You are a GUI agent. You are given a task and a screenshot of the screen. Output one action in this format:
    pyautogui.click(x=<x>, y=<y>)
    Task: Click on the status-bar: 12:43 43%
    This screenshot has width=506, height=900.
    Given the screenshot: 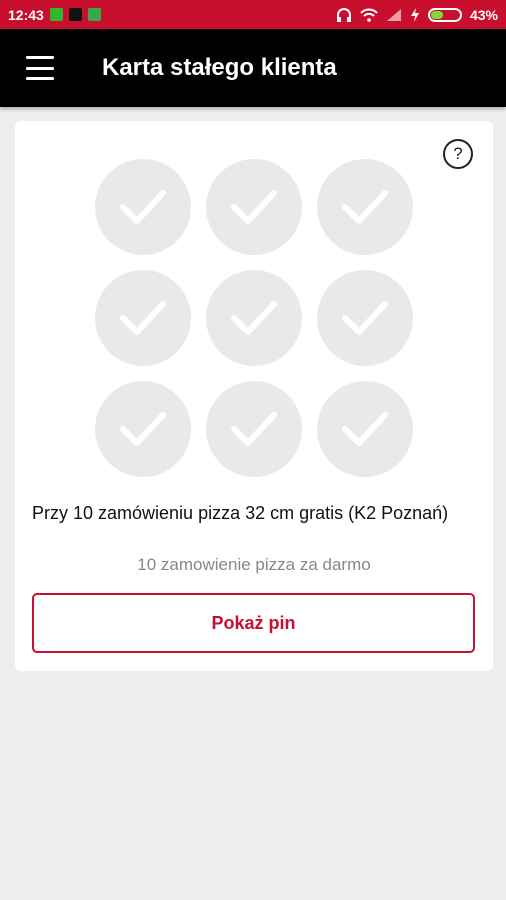 What is the action you would take?
    pyautogui.click(x=253, y=14)
    